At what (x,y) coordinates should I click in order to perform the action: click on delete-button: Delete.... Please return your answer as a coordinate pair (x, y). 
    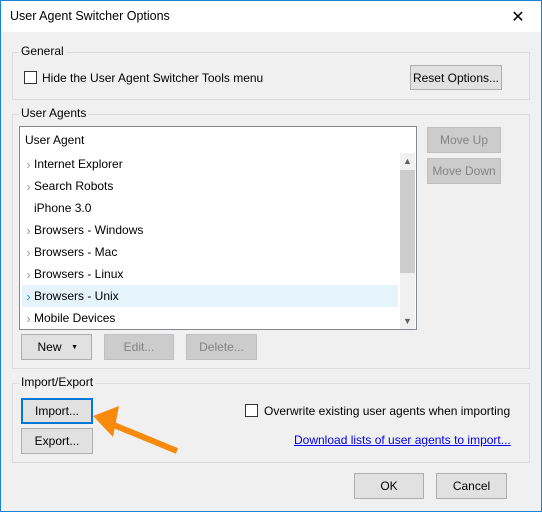
    Looking at the image, I should click on (221, 347).